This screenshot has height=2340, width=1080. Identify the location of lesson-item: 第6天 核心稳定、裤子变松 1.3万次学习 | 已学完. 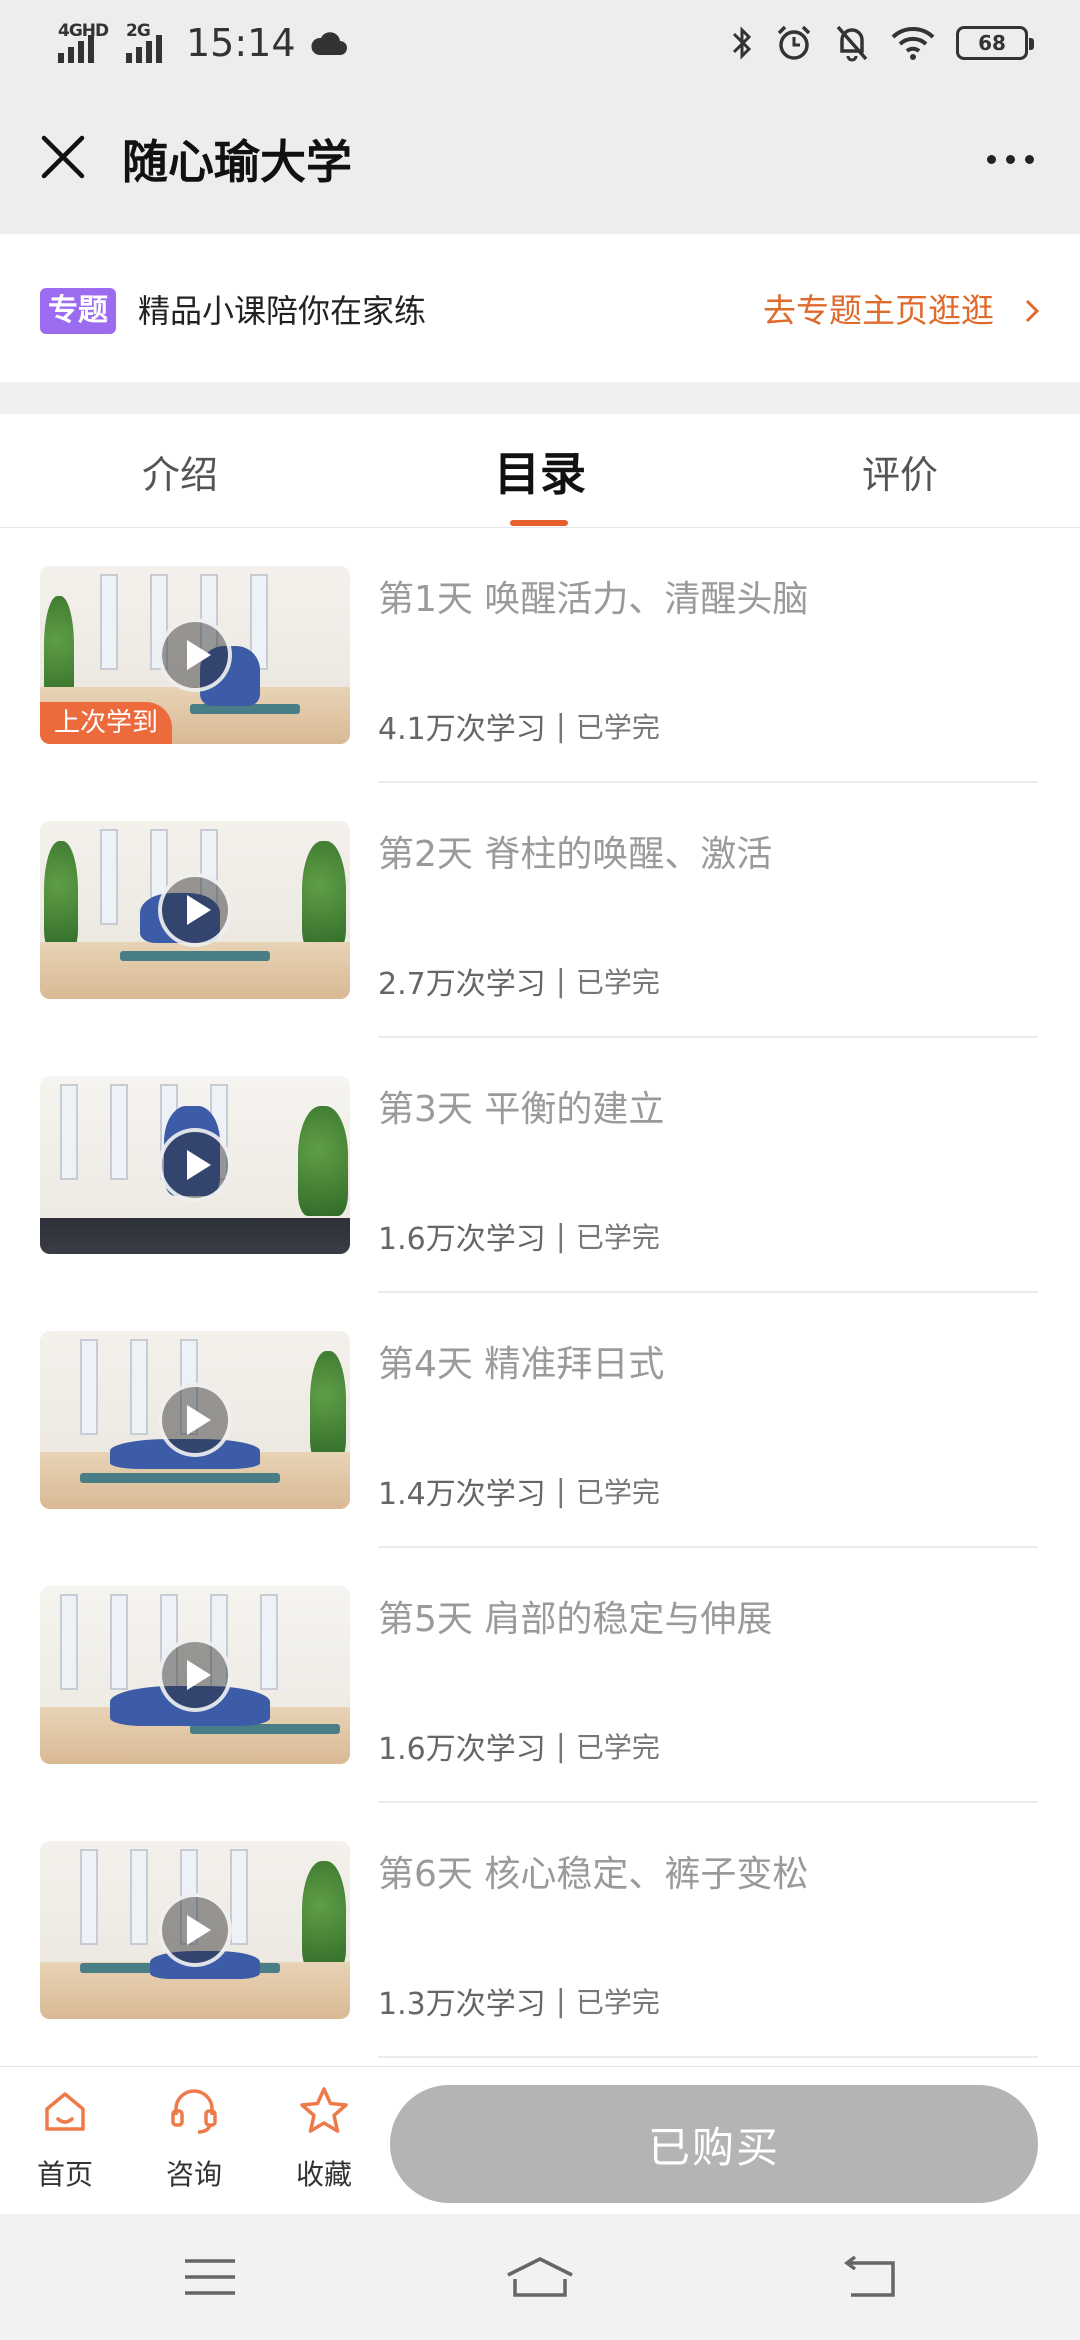
(540, 1930).